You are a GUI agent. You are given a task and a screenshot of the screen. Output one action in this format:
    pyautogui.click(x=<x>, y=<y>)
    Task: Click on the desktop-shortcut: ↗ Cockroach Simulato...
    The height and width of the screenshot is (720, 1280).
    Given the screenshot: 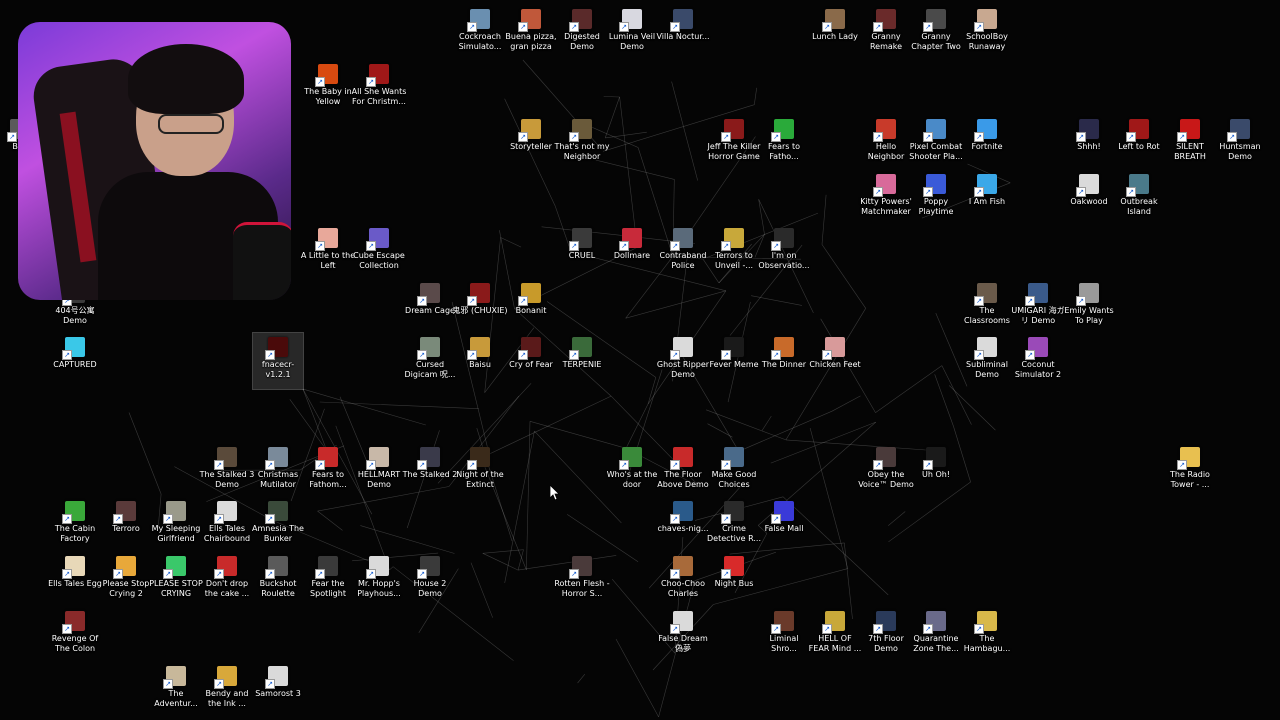 What is the action you would take?
    pyautogui.click(x=480, y=33)
    